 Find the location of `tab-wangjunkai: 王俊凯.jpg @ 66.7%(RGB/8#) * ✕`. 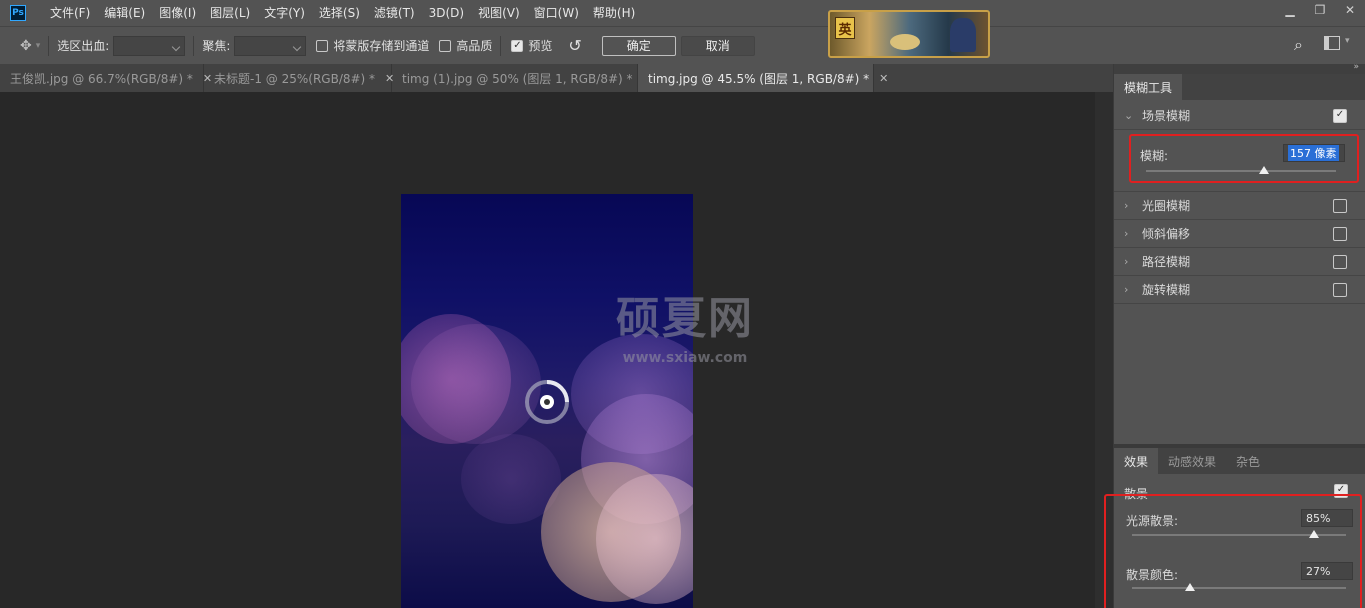

tab-wangjunkai: 王俊凯.jpg @ 66.7%(RGB/8#) * ✕ is located at coordinates (106, 78).